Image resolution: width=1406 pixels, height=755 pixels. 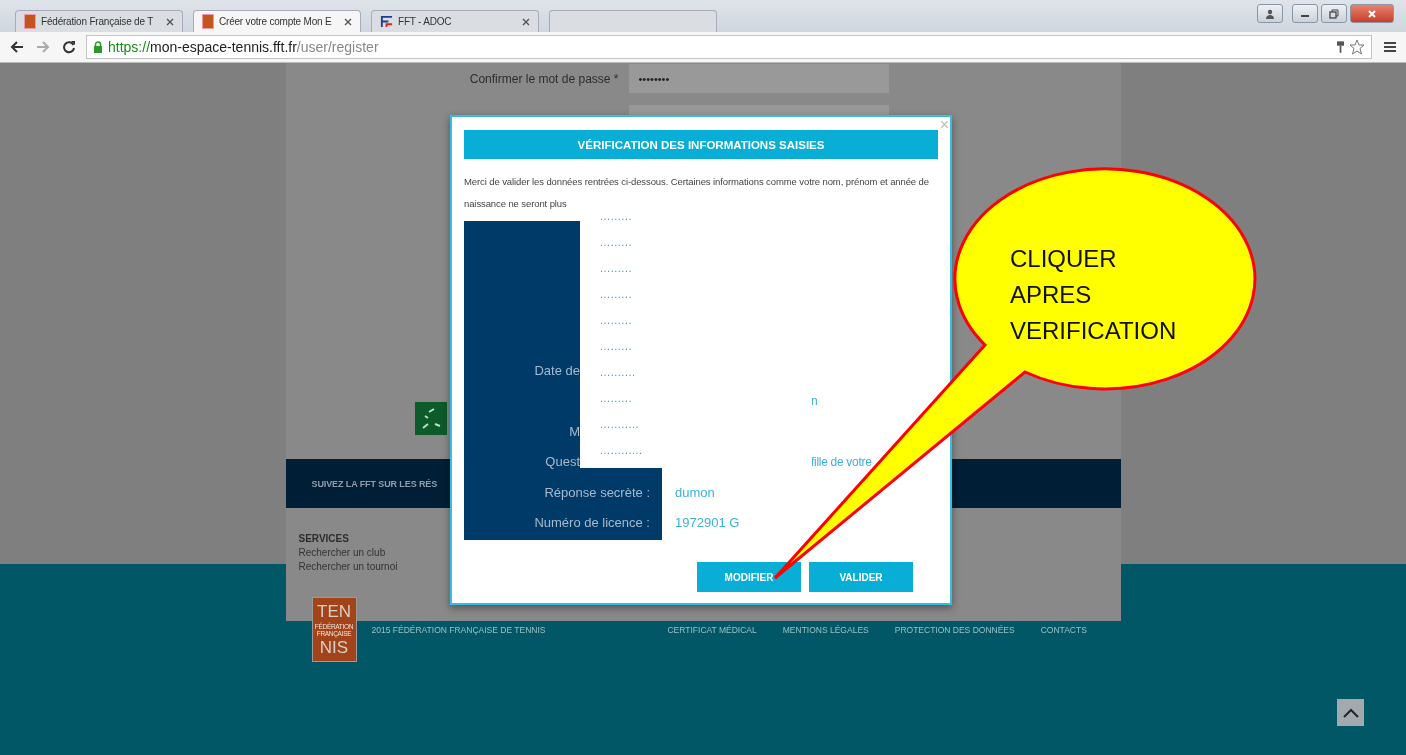 I want to click on back-icon, so click(x=17, y=47).